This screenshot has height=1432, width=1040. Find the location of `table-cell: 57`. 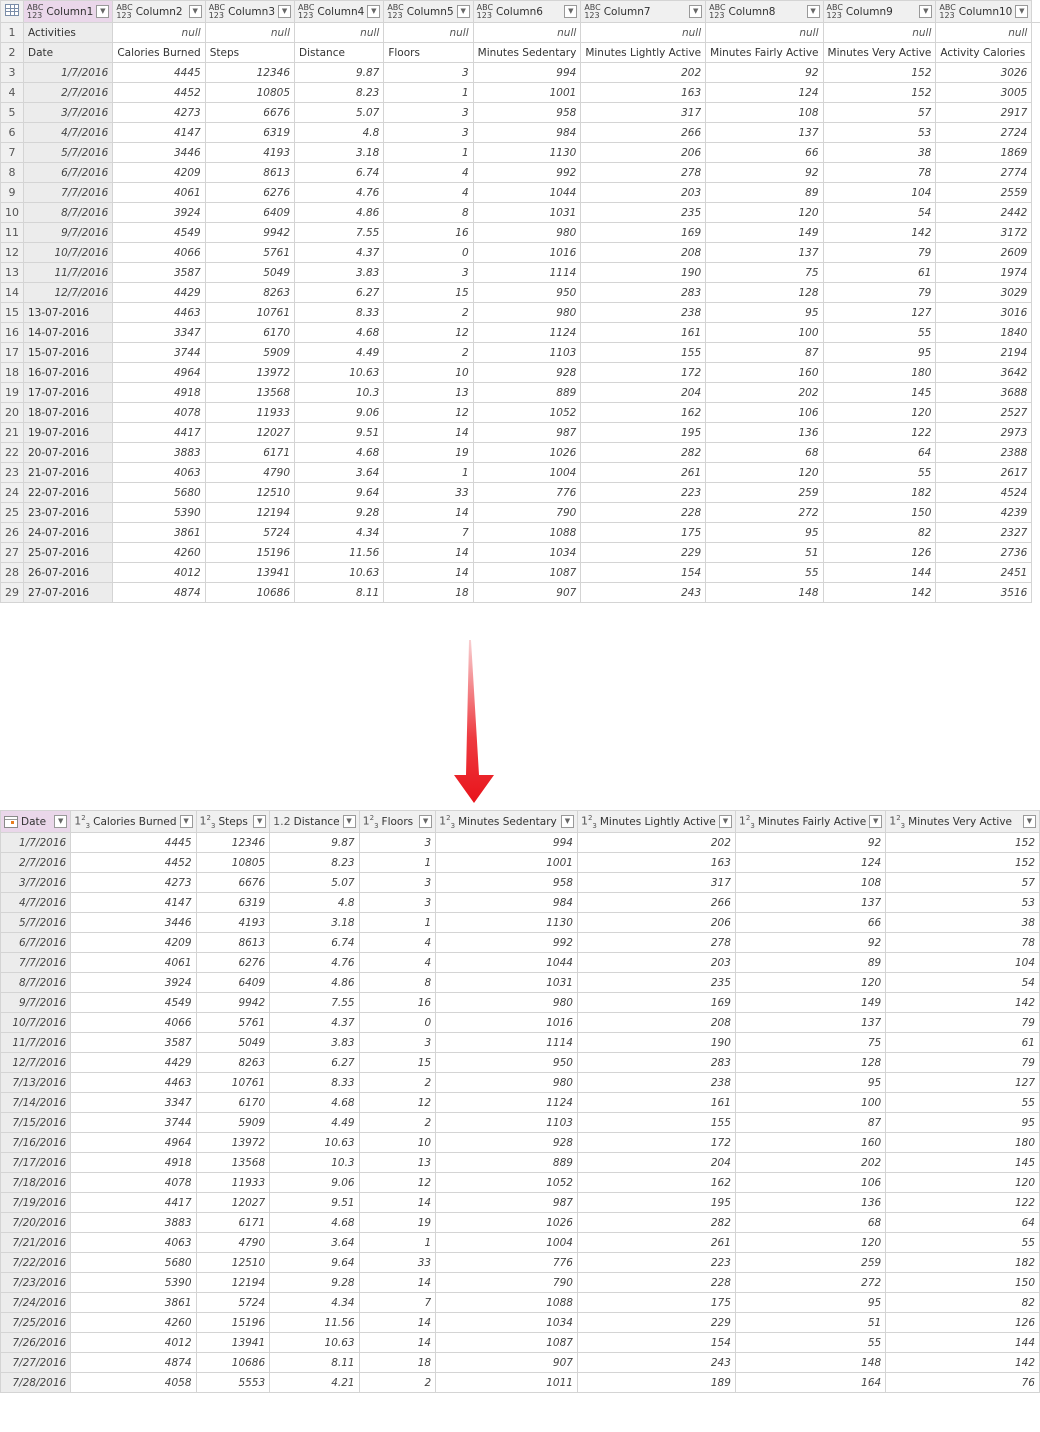

table-cell: 57 is located at coordinates (879, 112).